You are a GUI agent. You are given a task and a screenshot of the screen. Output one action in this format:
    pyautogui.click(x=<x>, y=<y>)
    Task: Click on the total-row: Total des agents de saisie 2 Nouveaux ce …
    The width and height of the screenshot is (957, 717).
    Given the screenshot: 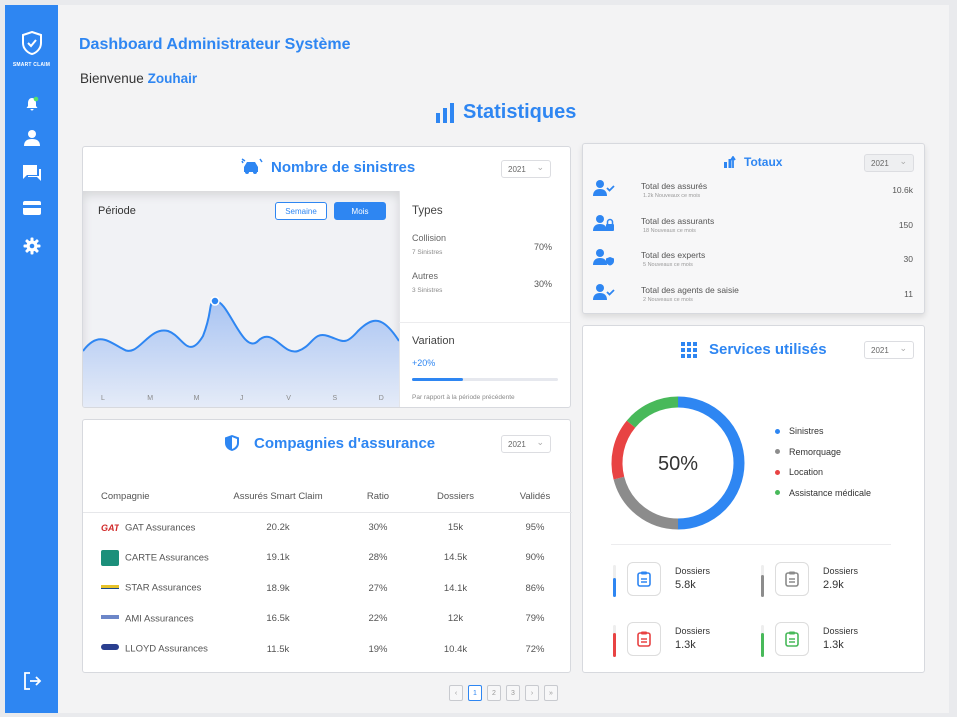 What is the action you would take?
    pyautogui.click(x=753, y=298)
    